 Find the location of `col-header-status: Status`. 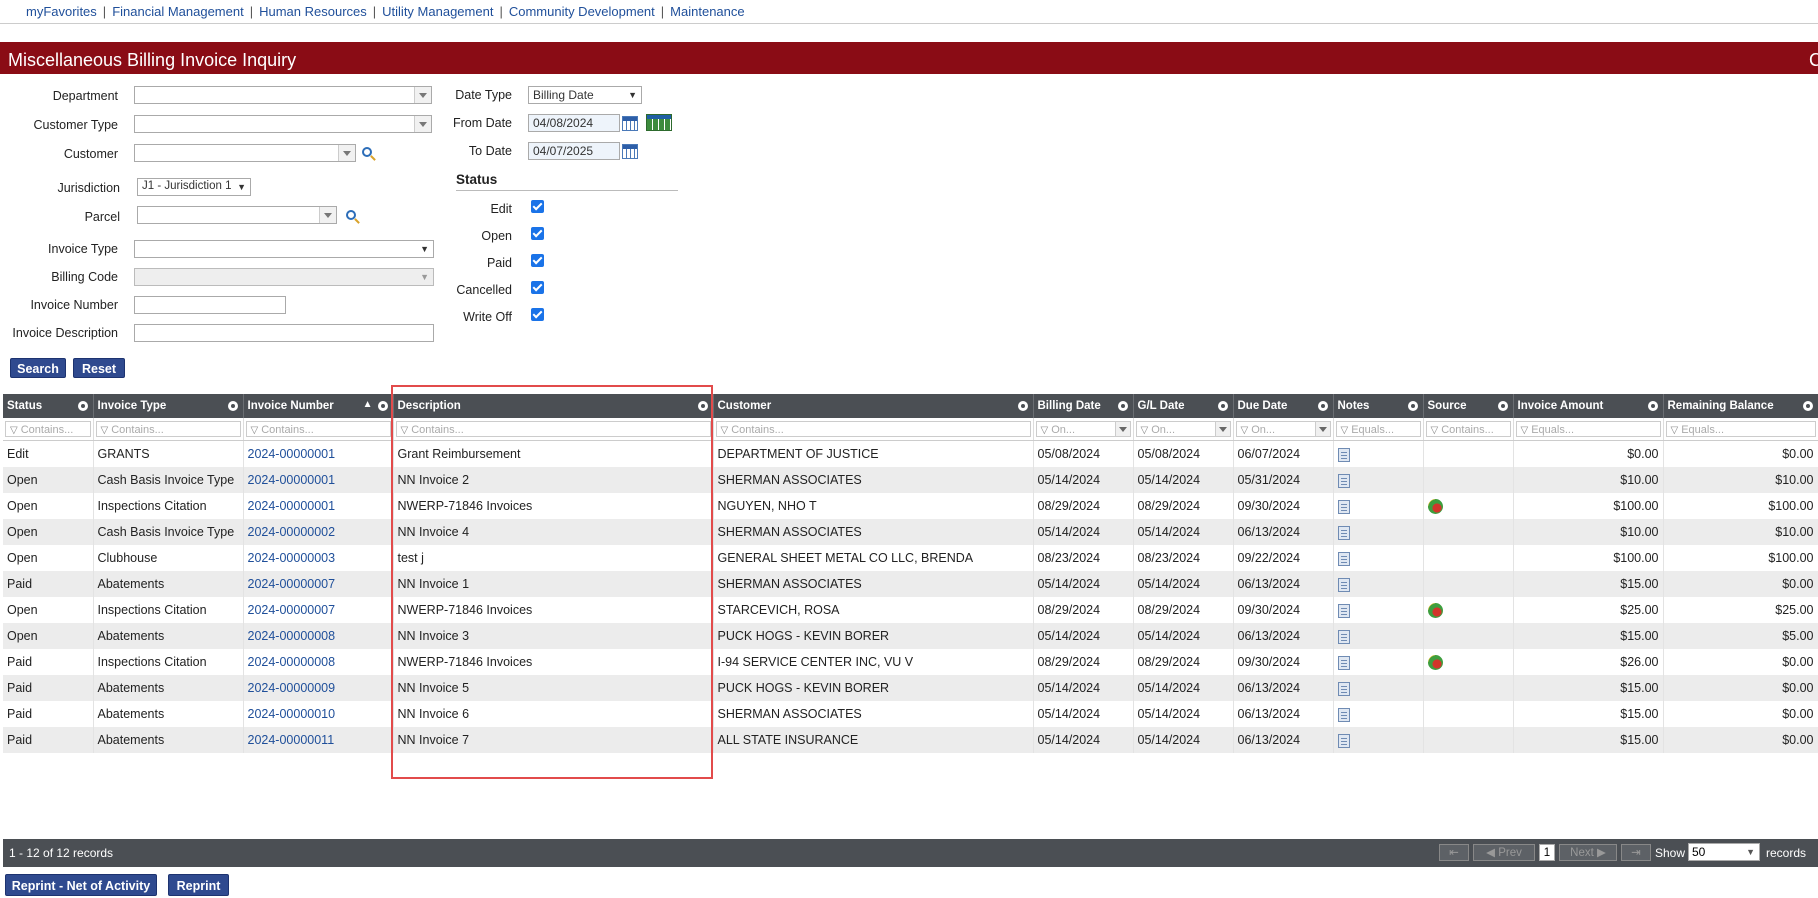

col-header-status: Status is located at coordinates (48, 406).